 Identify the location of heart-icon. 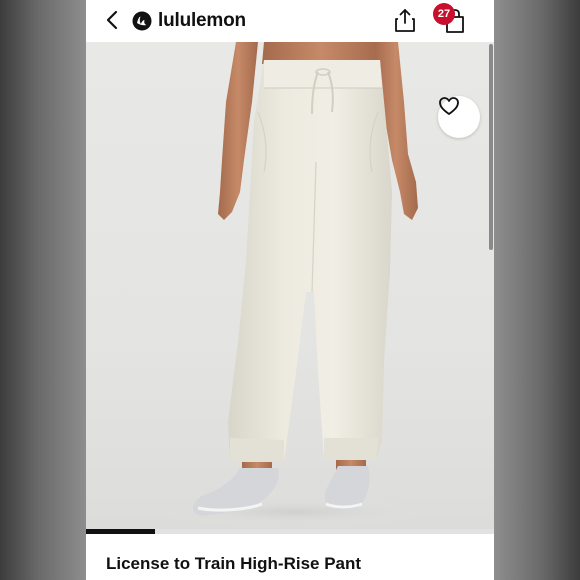
(449, 106).